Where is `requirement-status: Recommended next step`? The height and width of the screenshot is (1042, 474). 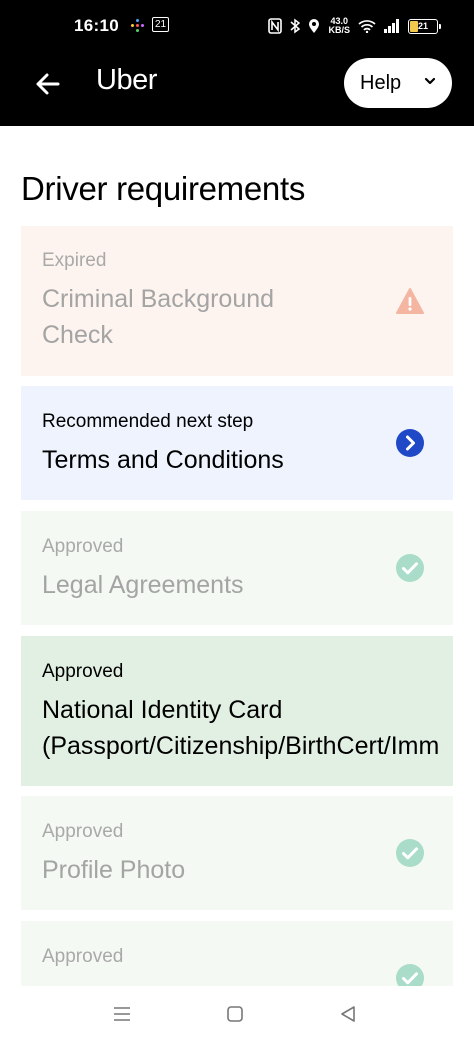
requirement-status: Recommended next step is located at coordinates (148, 421).